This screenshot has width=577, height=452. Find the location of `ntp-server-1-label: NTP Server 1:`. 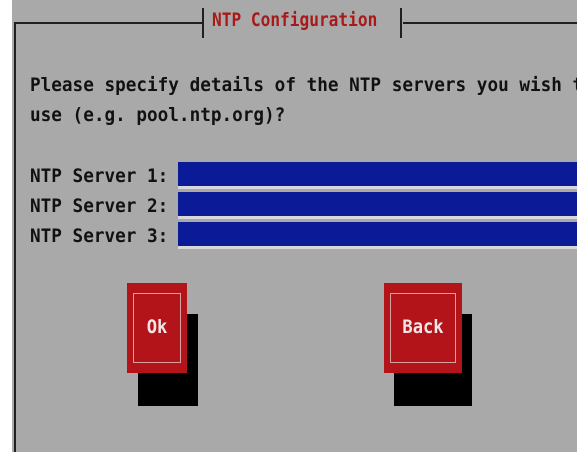

ntp-server-1-label: NTP Server 1: is located at coordinates (99, 176).